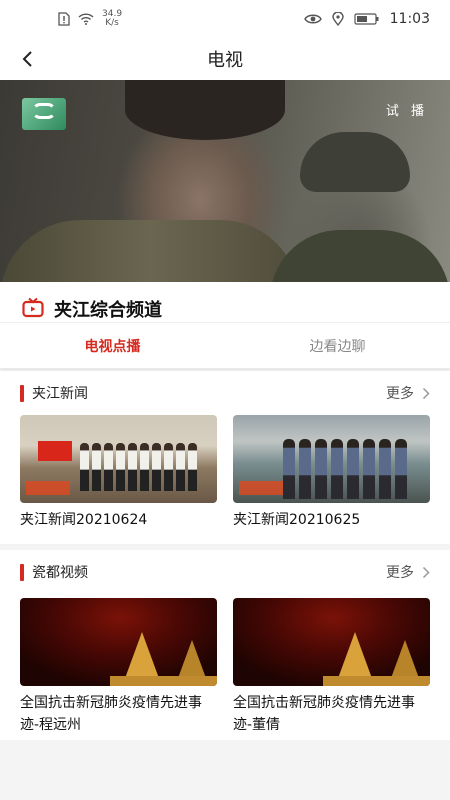  I want to click on section-header: 瓷都视频 更多, so click(225, 572).